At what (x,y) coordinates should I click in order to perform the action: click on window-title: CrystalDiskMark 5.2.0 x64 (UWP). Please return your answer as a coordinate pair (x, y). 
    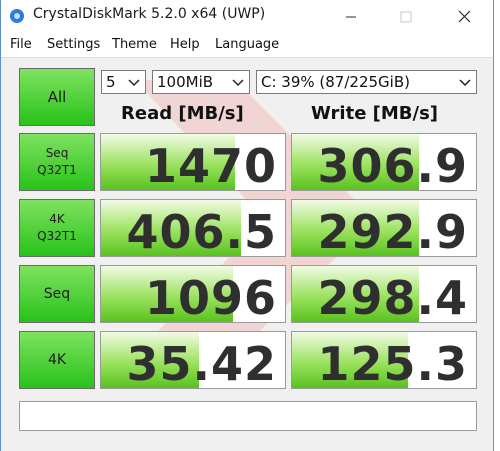
    Looking at the image, I should click on (149, 14).